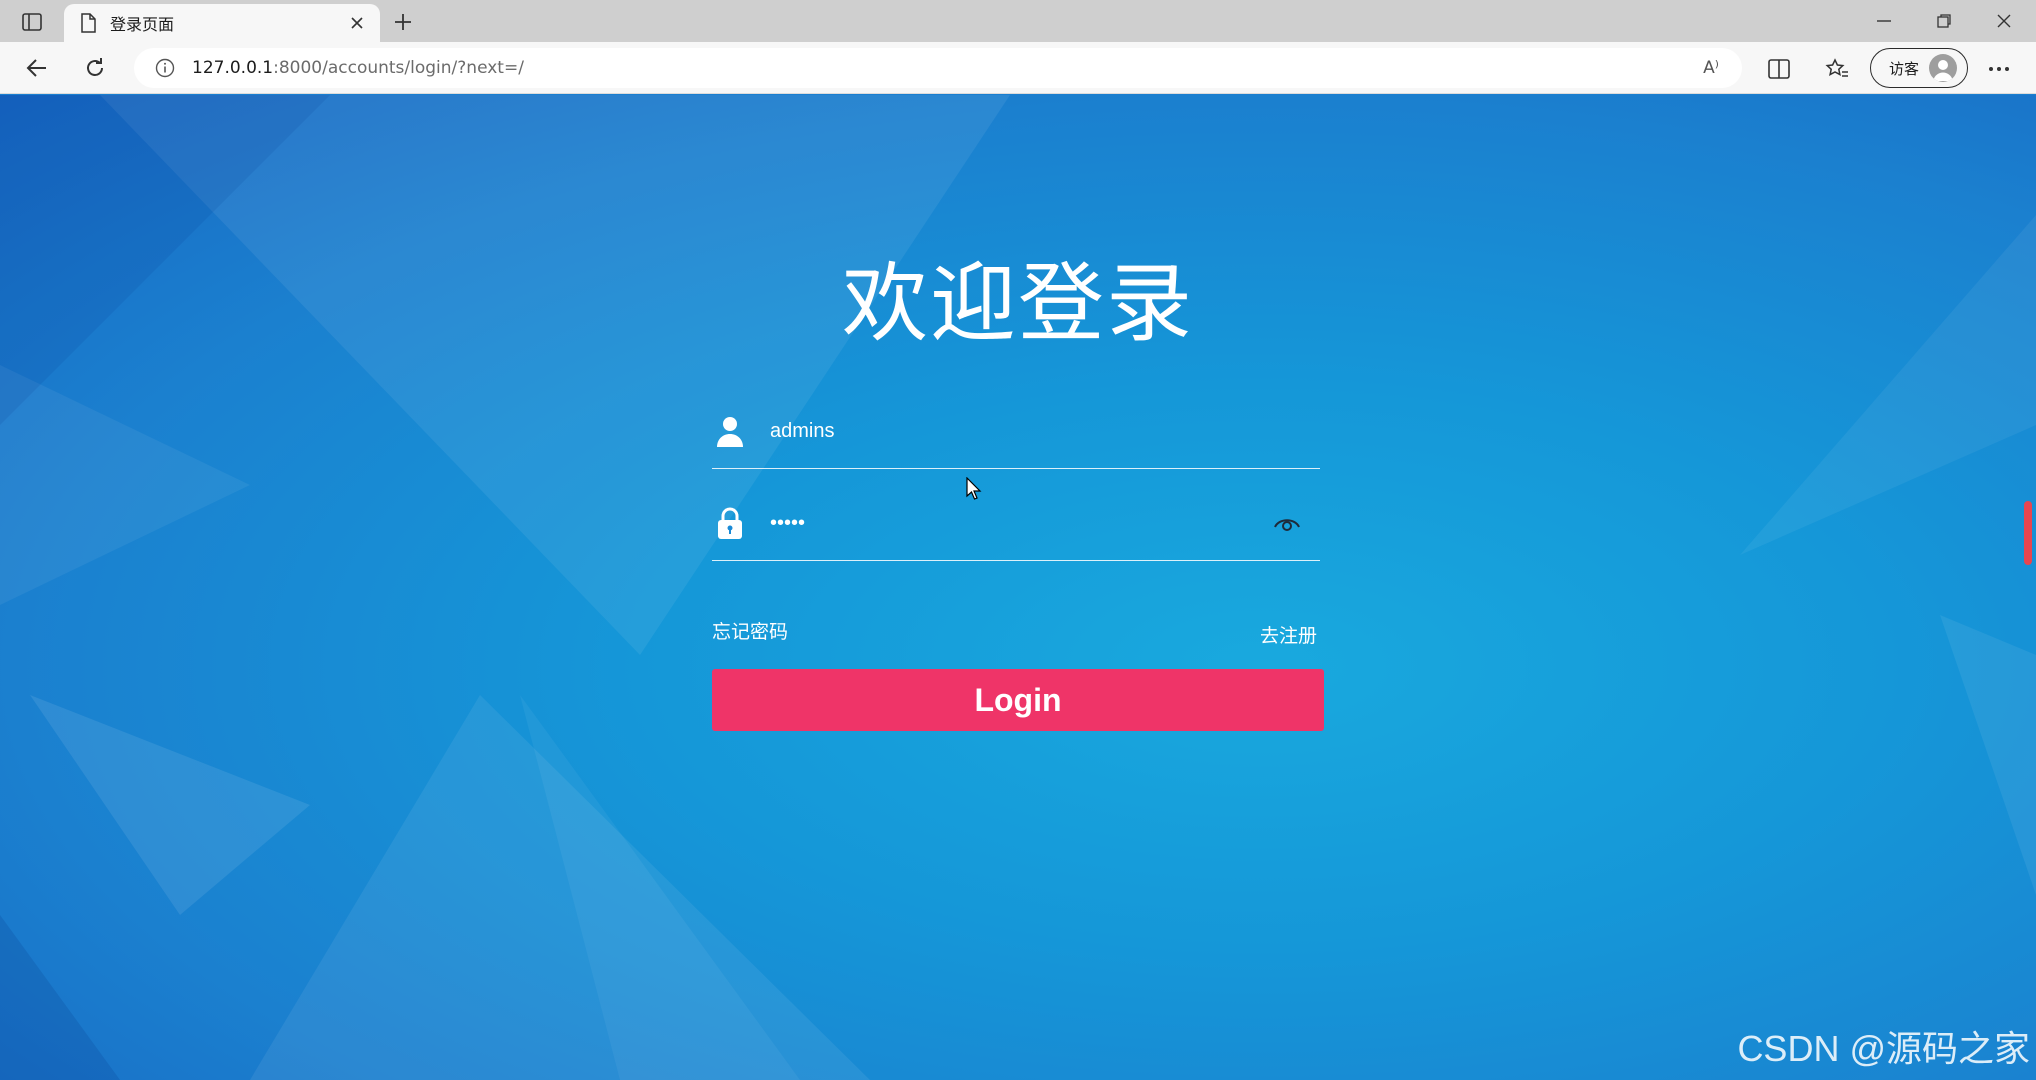 This screenshot has height=1080, width=2036. Describe the element at coordinates (1944, 21) in the screenshot. I see `restore-icon` at that location.